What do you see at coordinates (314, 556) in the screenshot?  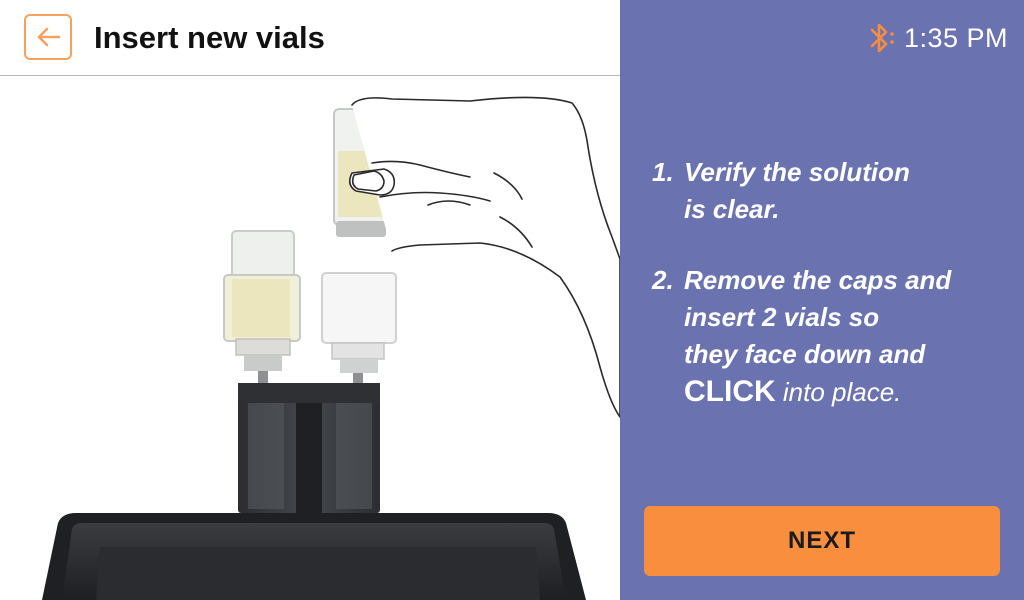 I see `device-base` at bounding box center [314, 556].